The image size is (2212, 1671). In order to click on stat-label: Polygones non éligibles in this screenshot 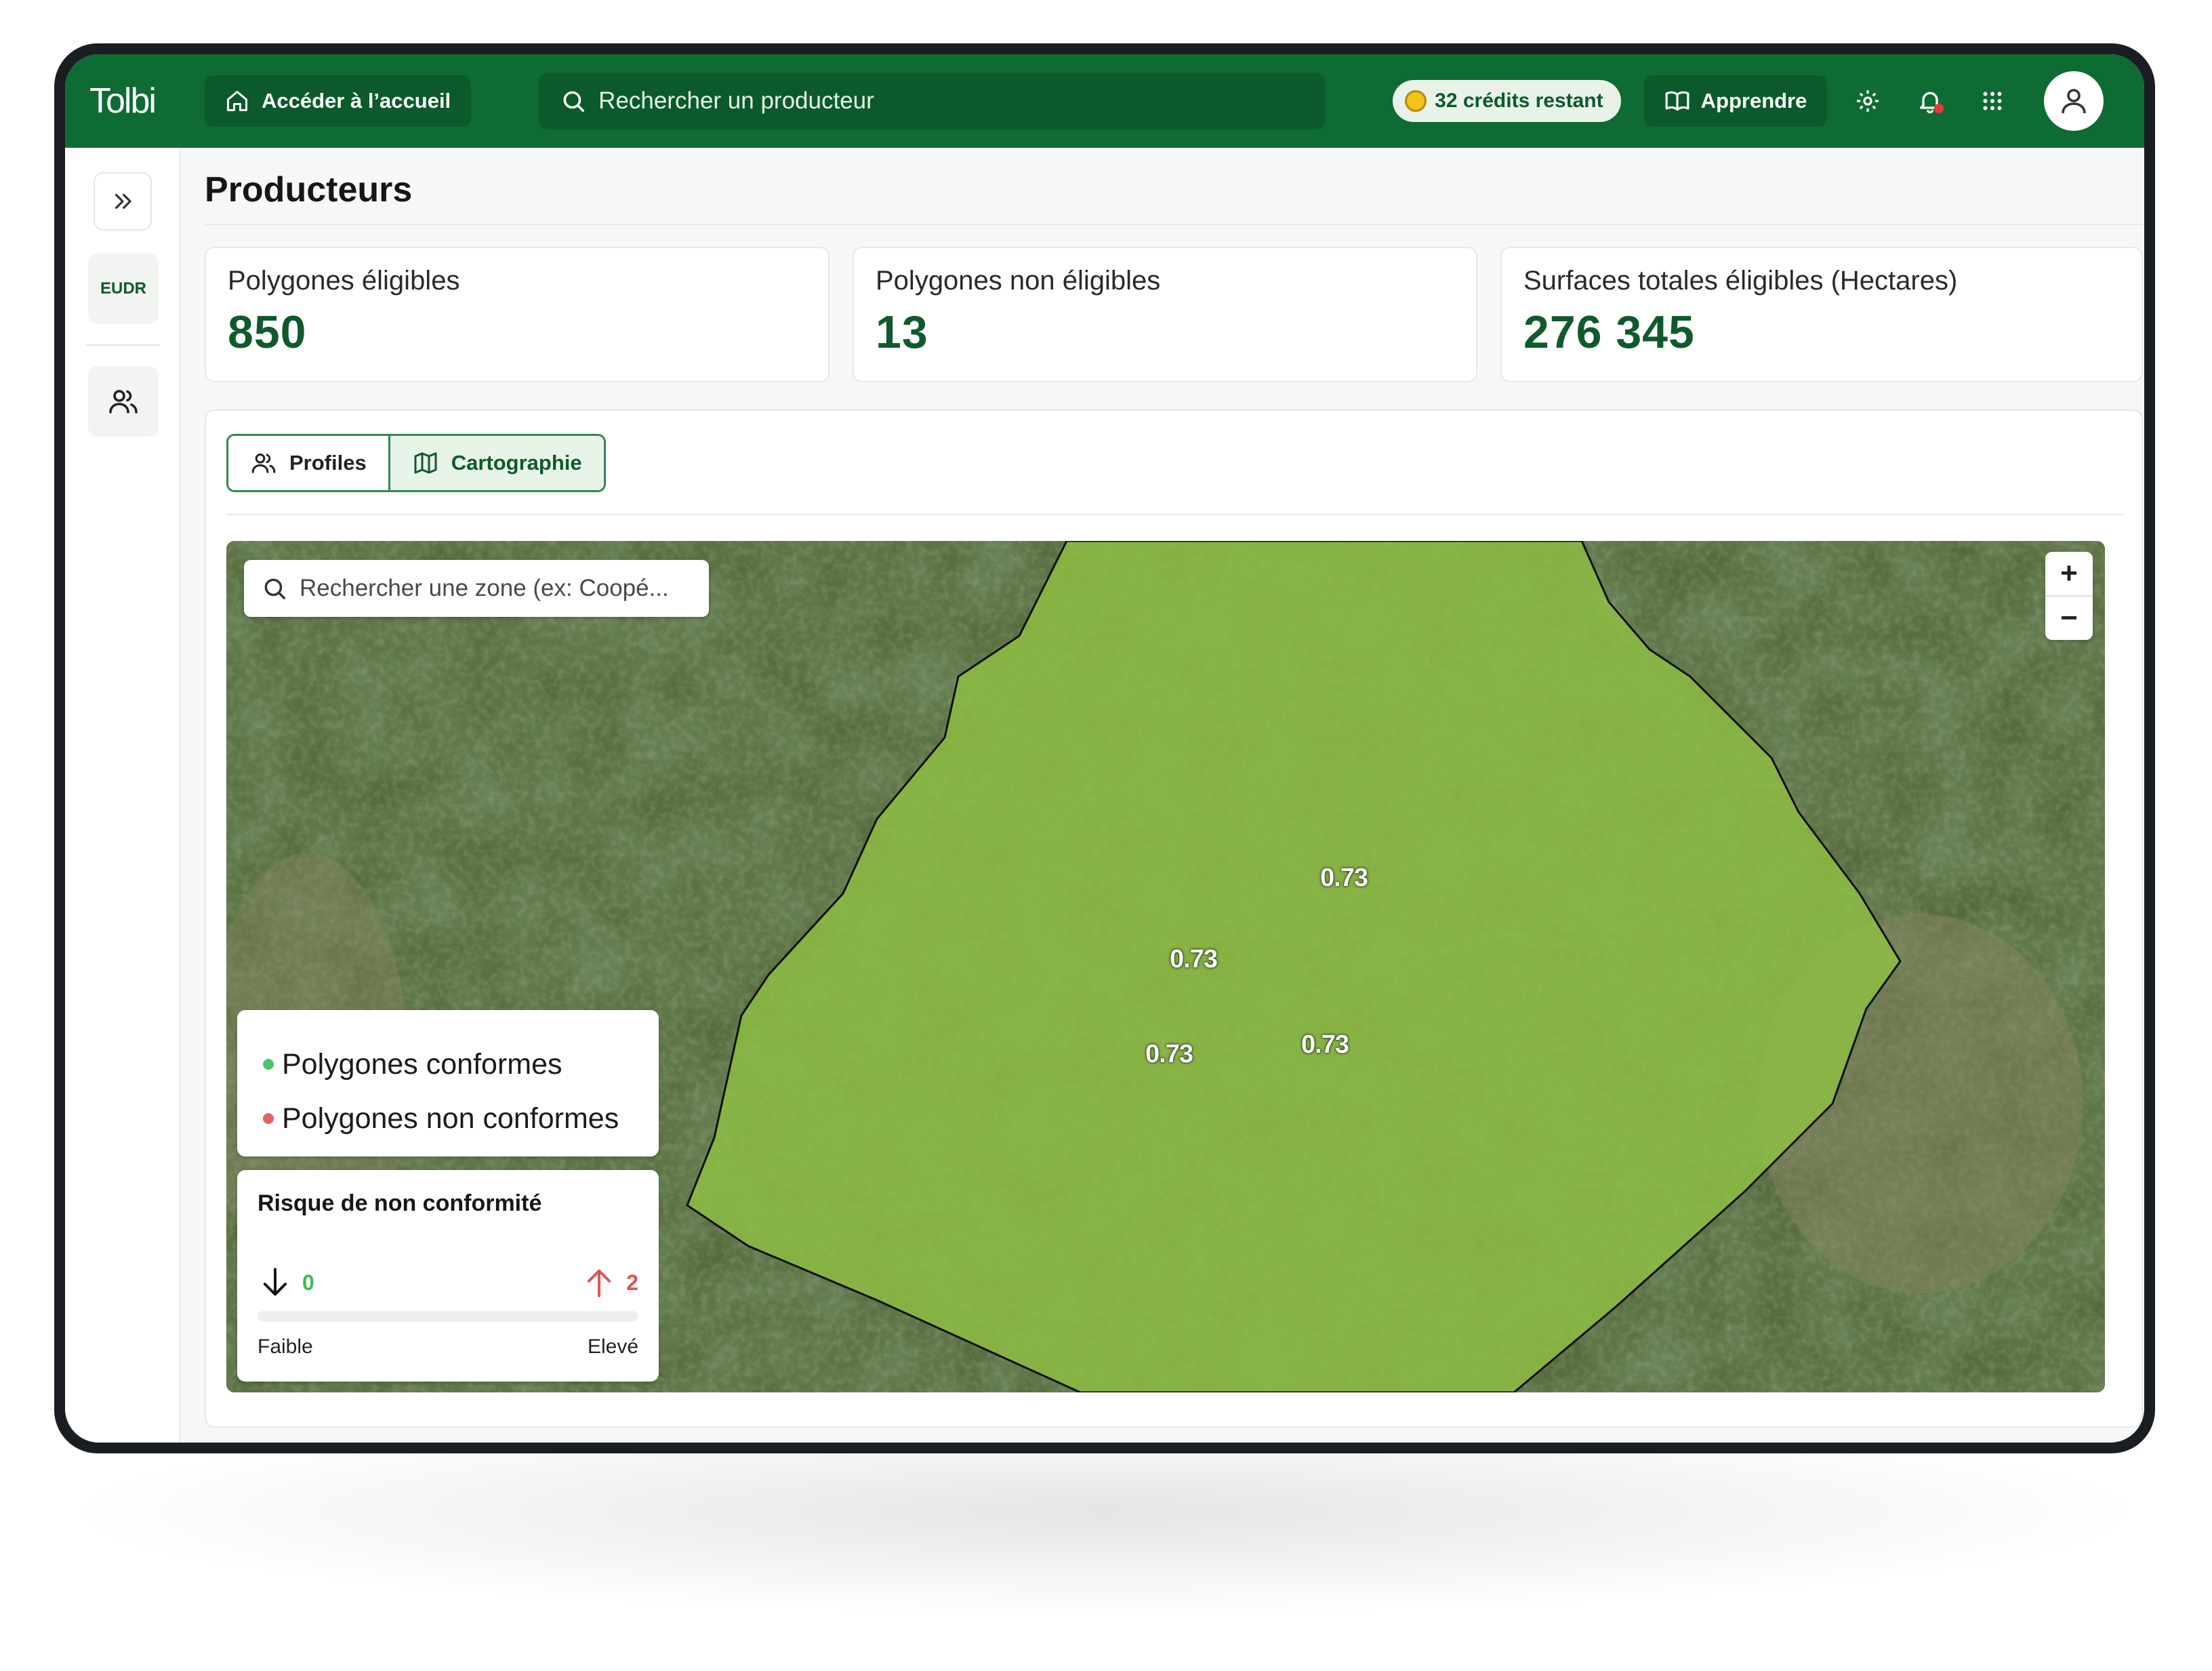, I will do `click(1018, 281)`.